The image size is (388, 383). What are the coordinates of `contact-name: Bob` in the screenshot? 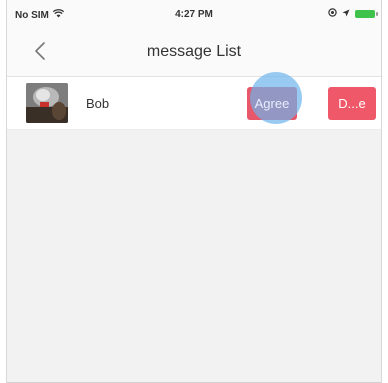 It's located at (98, 103).